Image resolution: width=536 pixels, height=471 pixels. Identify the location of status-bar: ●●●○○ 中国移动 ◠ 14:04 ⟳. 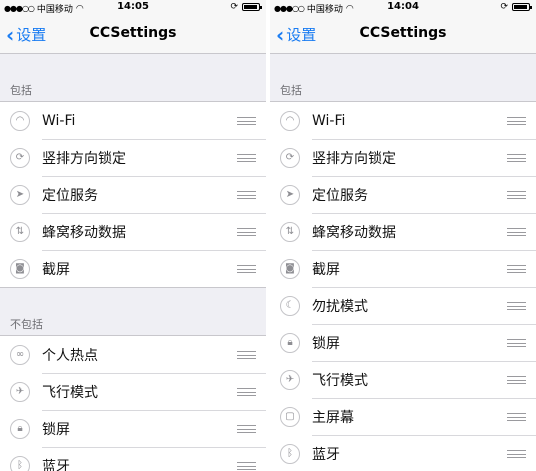
(403, 8).